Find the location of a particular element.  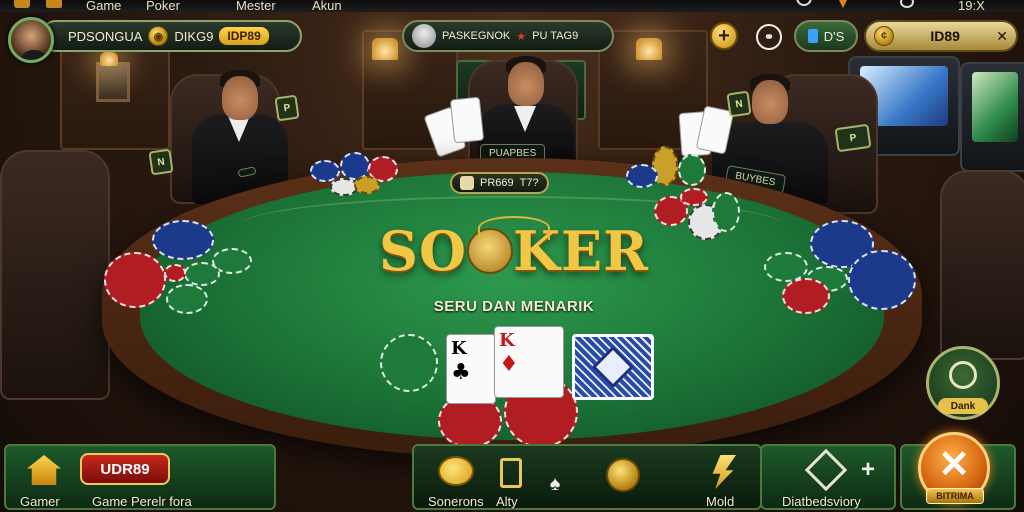

host-avatar-icon is located at coordinates (424, 36).